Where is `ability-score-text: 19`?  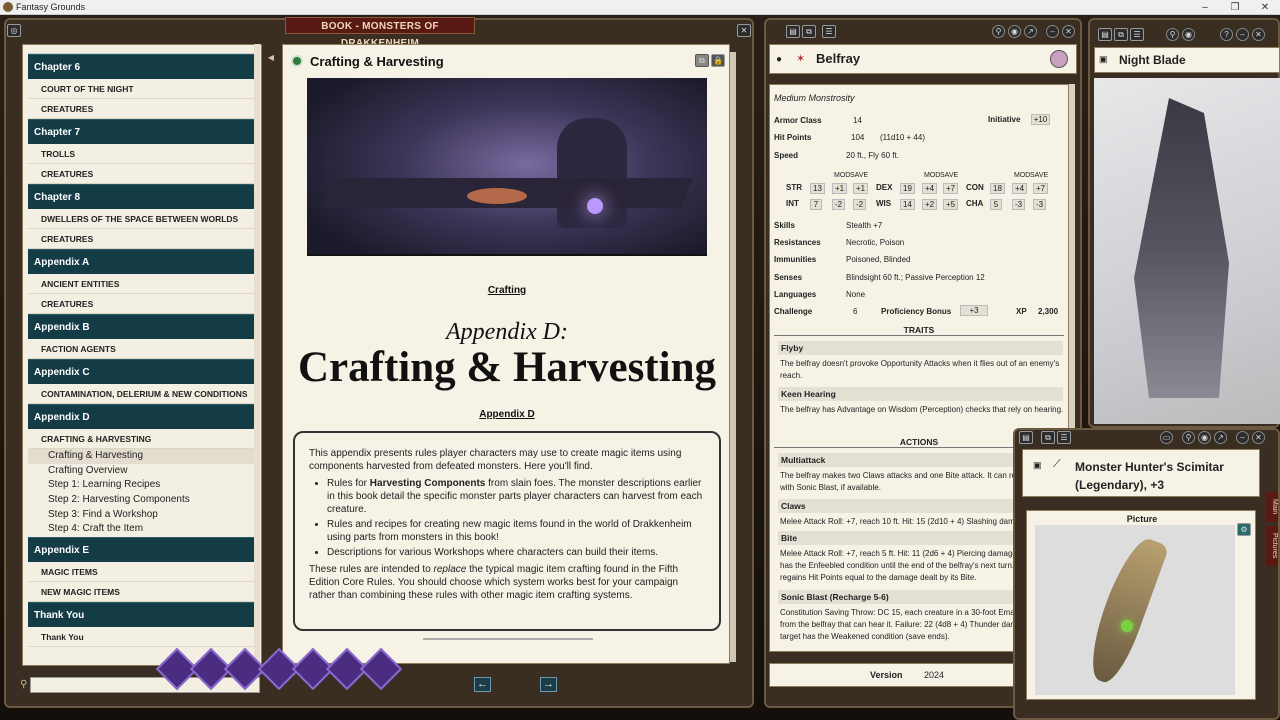 ability-score-text: 19 is located at coordinates (907, 188).